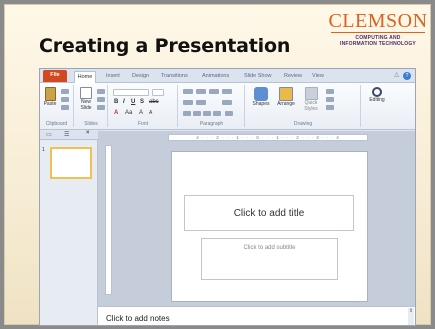  I want to click on numbering-icon, so click(201, 91).